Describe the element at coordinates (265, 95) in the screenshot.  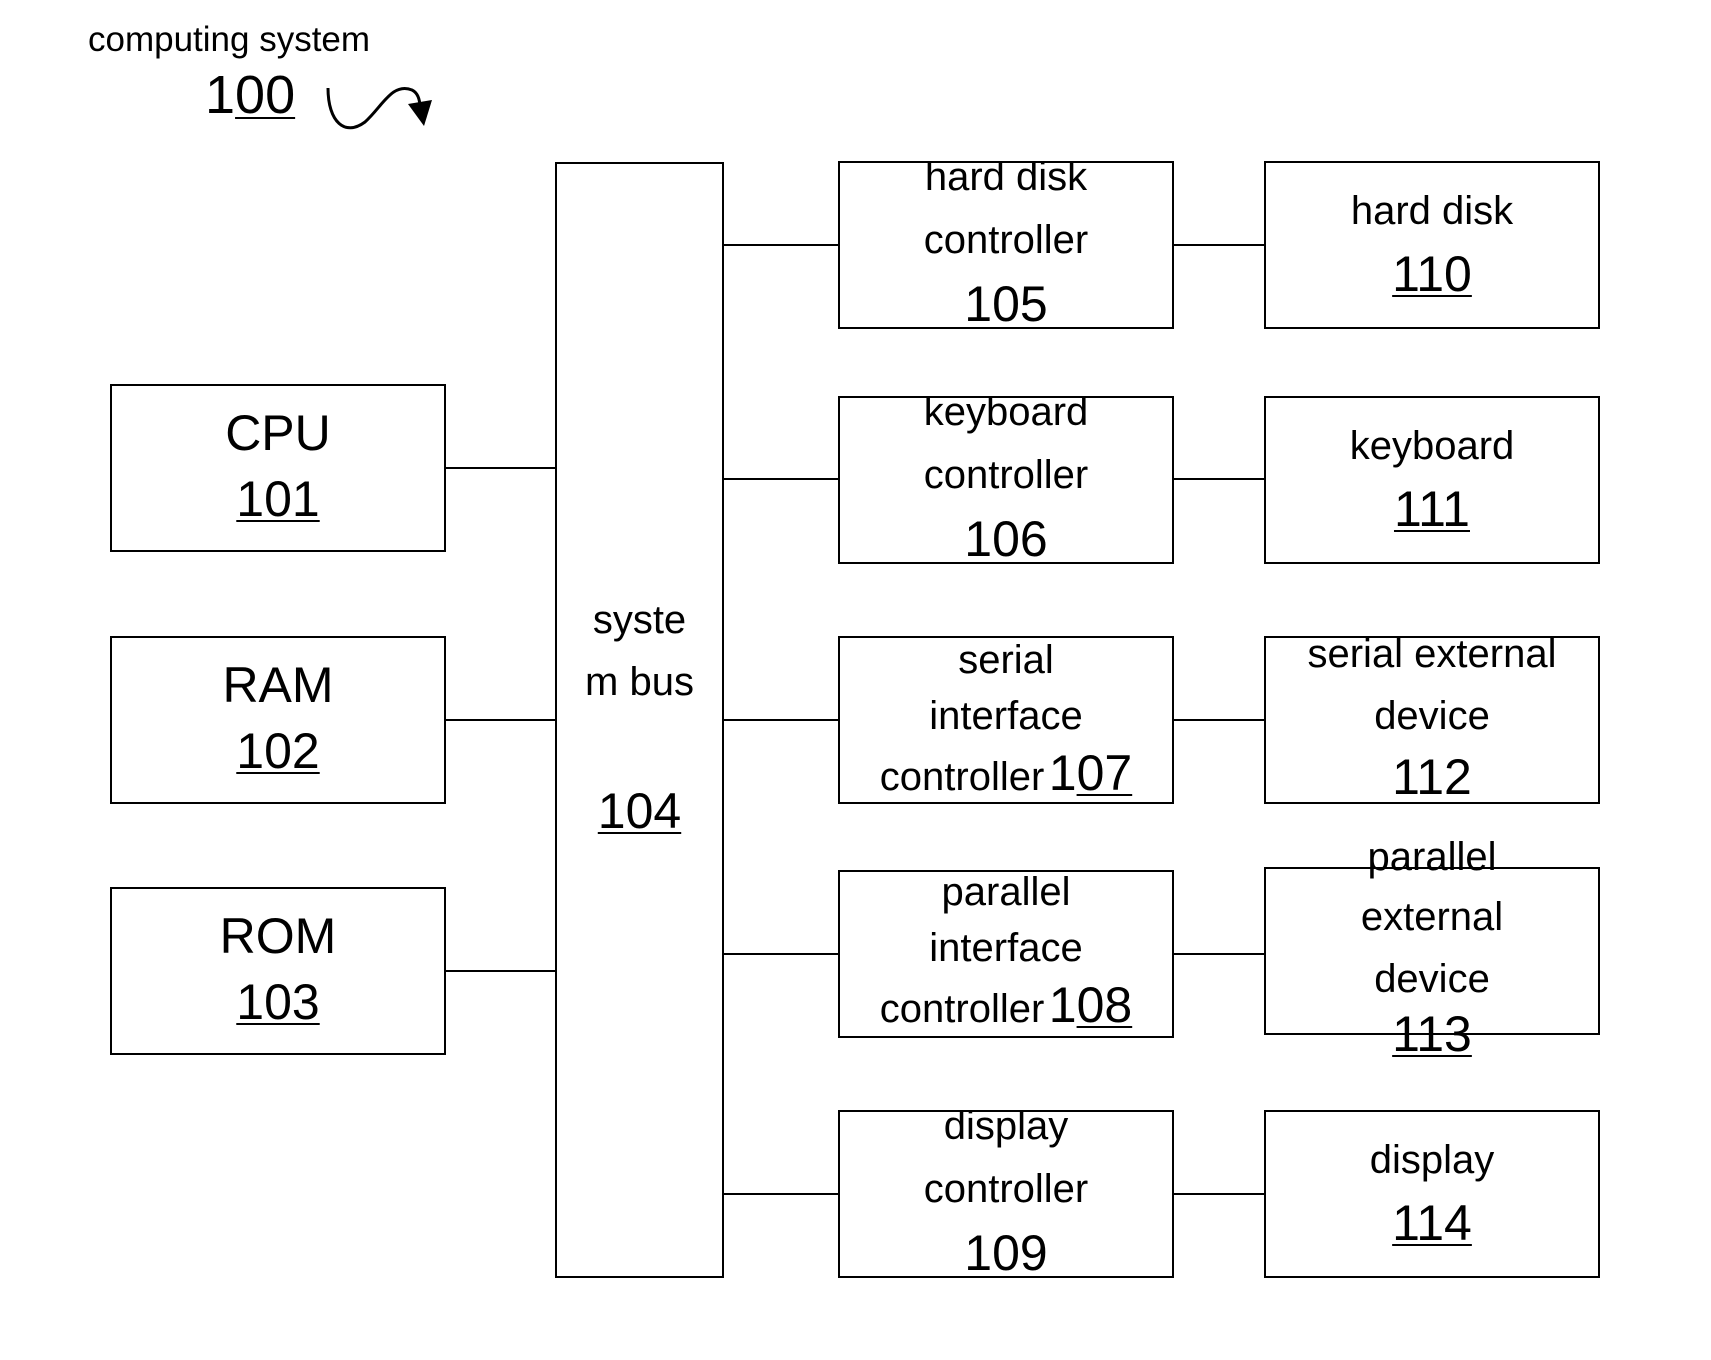
I see `figure-ref-underlined: 00` at that location.